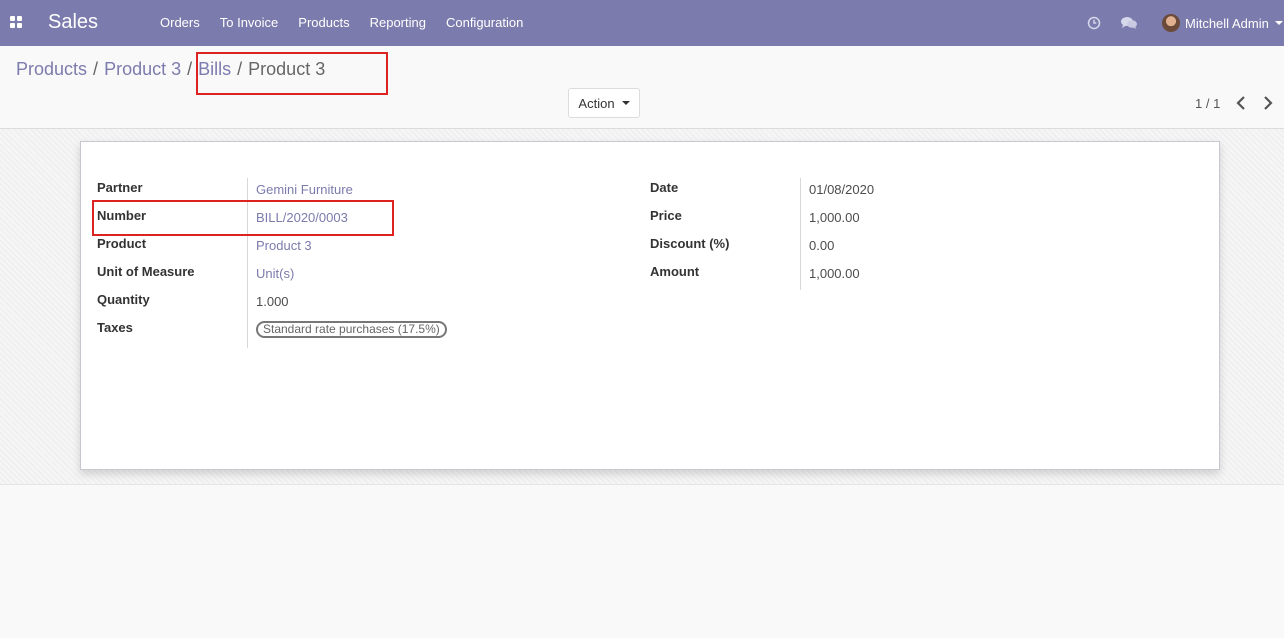  I want to click on price-value: 1,000.00, so click(834, 217).